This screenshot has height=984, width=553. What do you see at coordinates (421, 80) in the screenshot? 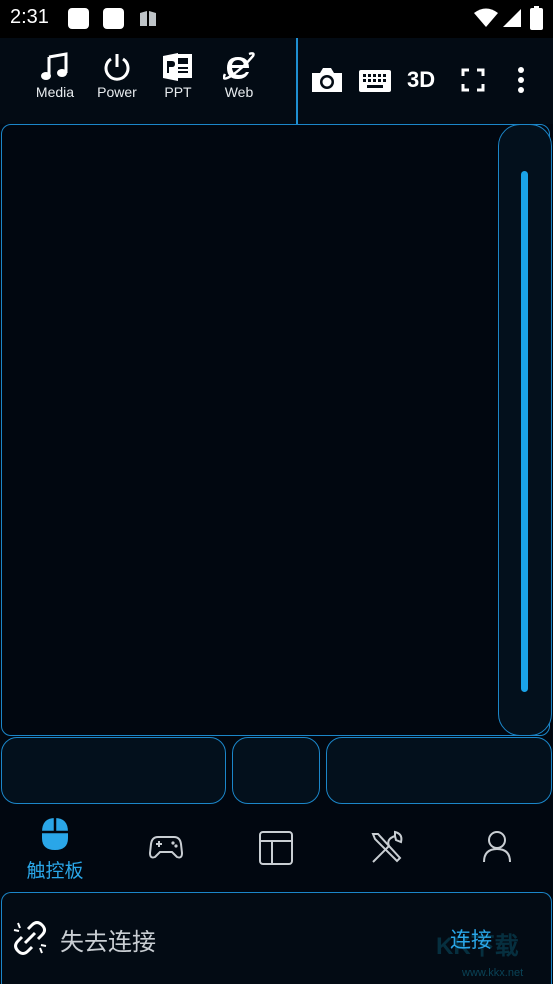
I see `3d-mode-button: 3D` at bounding box center [421, 80].